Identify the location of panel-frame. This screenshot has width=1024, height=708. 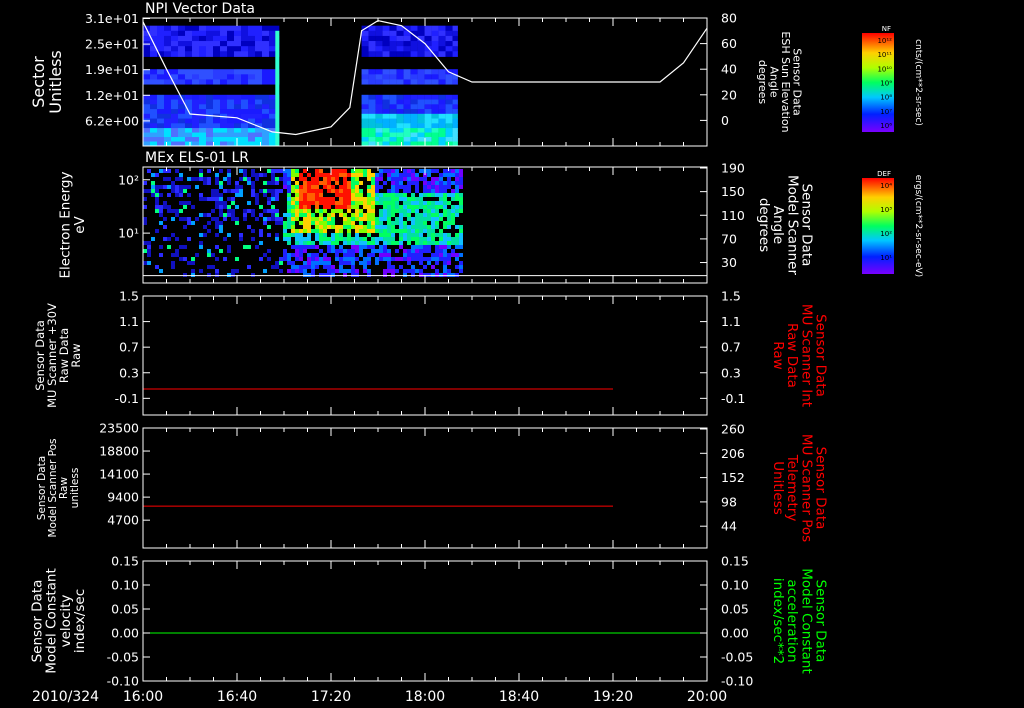
(425, 488).